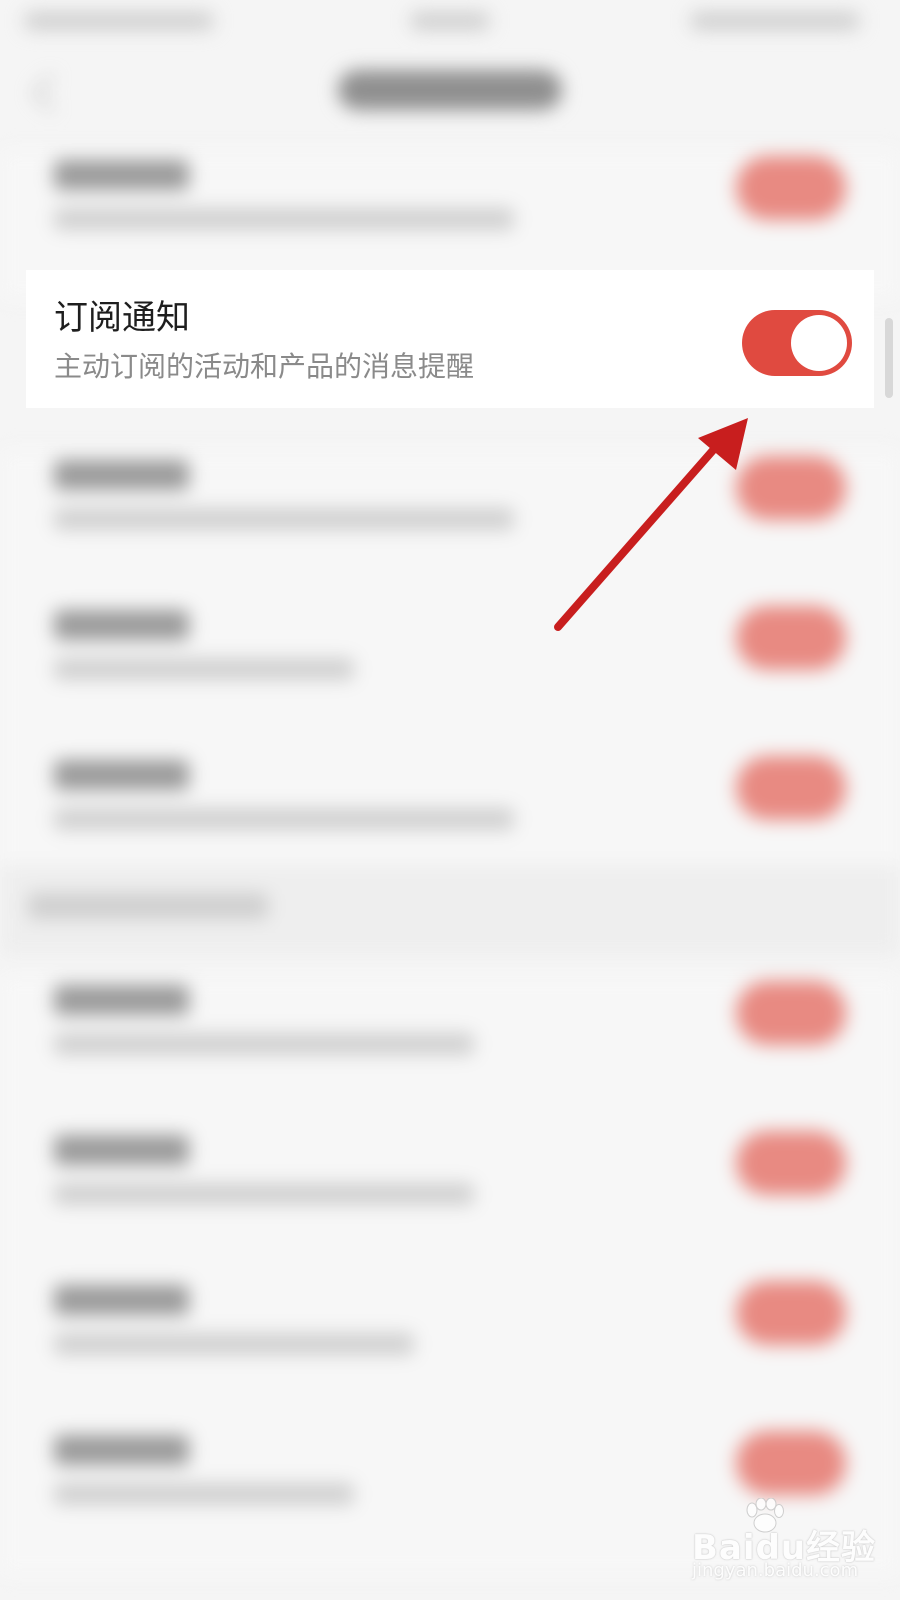 This screenshot has width=900, height=1600. I want to click on baidu-watermark: Baidu经验 jingyan.baidu.com, so click(788, 1544).